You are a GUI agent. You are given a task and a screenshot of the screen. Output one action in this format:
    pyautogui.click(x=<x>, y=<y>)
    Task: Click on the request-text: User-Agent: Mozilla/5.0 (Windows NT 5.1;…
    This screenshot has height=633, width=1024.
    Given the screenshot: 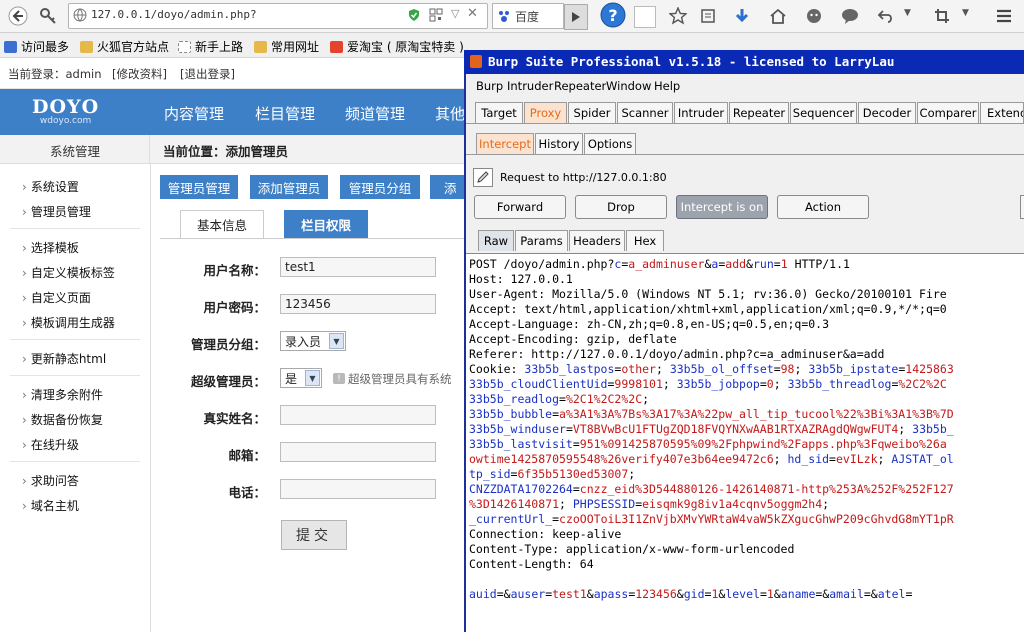 What is the action you would take?
    pyautogui.click(x=708, y=294)
    